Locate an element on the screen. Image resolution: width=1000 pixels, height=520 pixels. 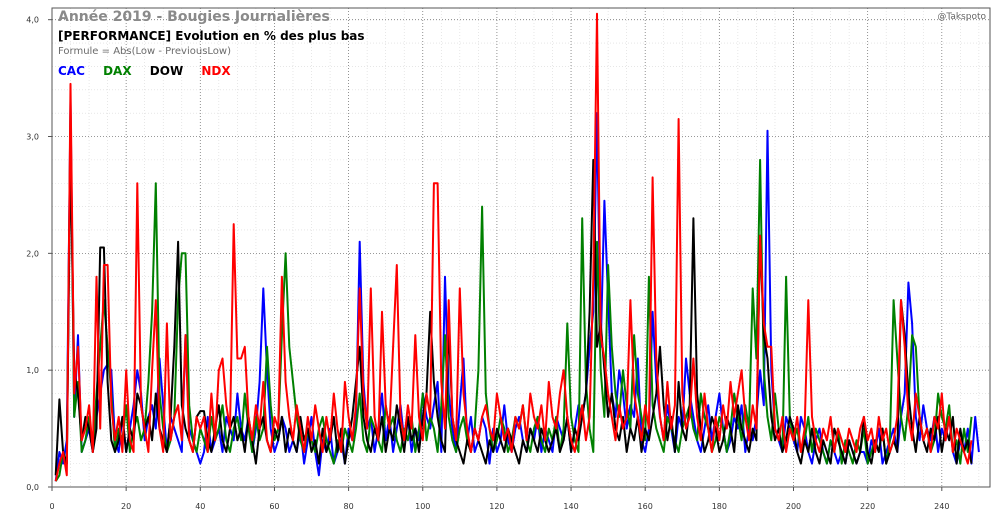
x-tick-label: 120 is located at coordinates (496, 506).